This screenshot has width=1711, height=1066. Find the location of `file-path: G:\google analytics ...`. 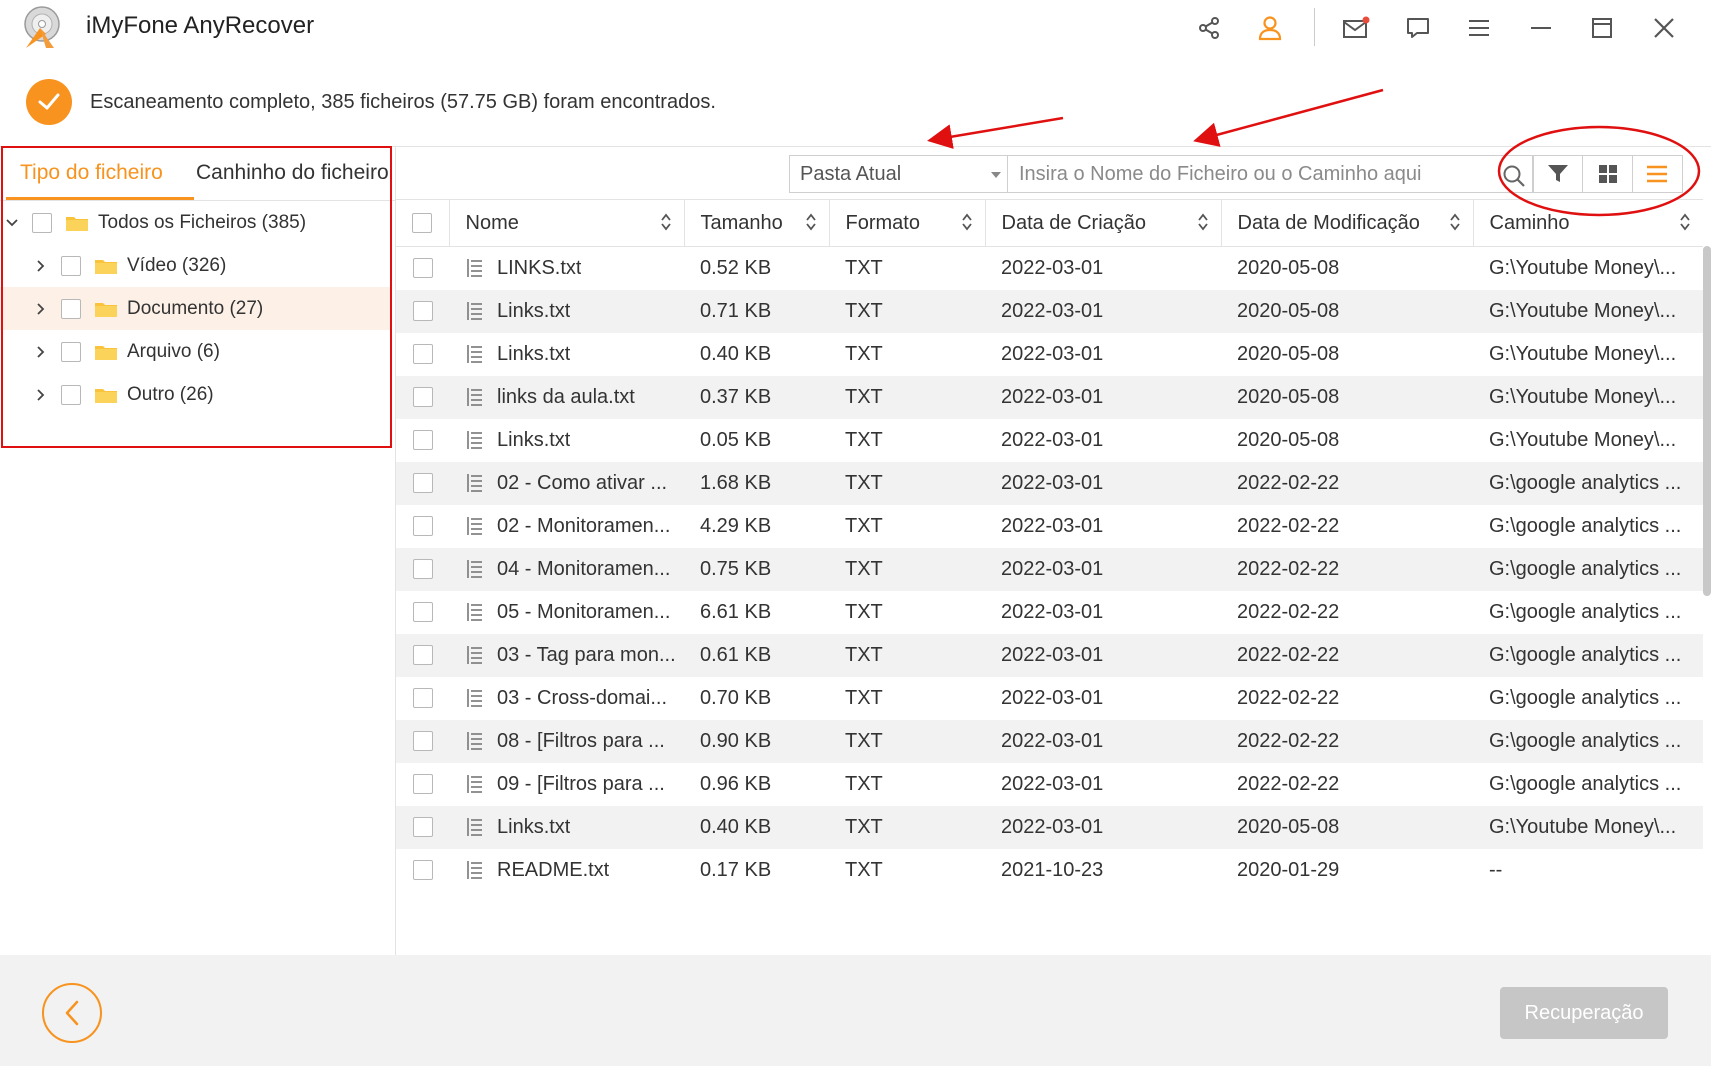

file-path: G:\google analytics ... is located at coordinates (1585, 783).